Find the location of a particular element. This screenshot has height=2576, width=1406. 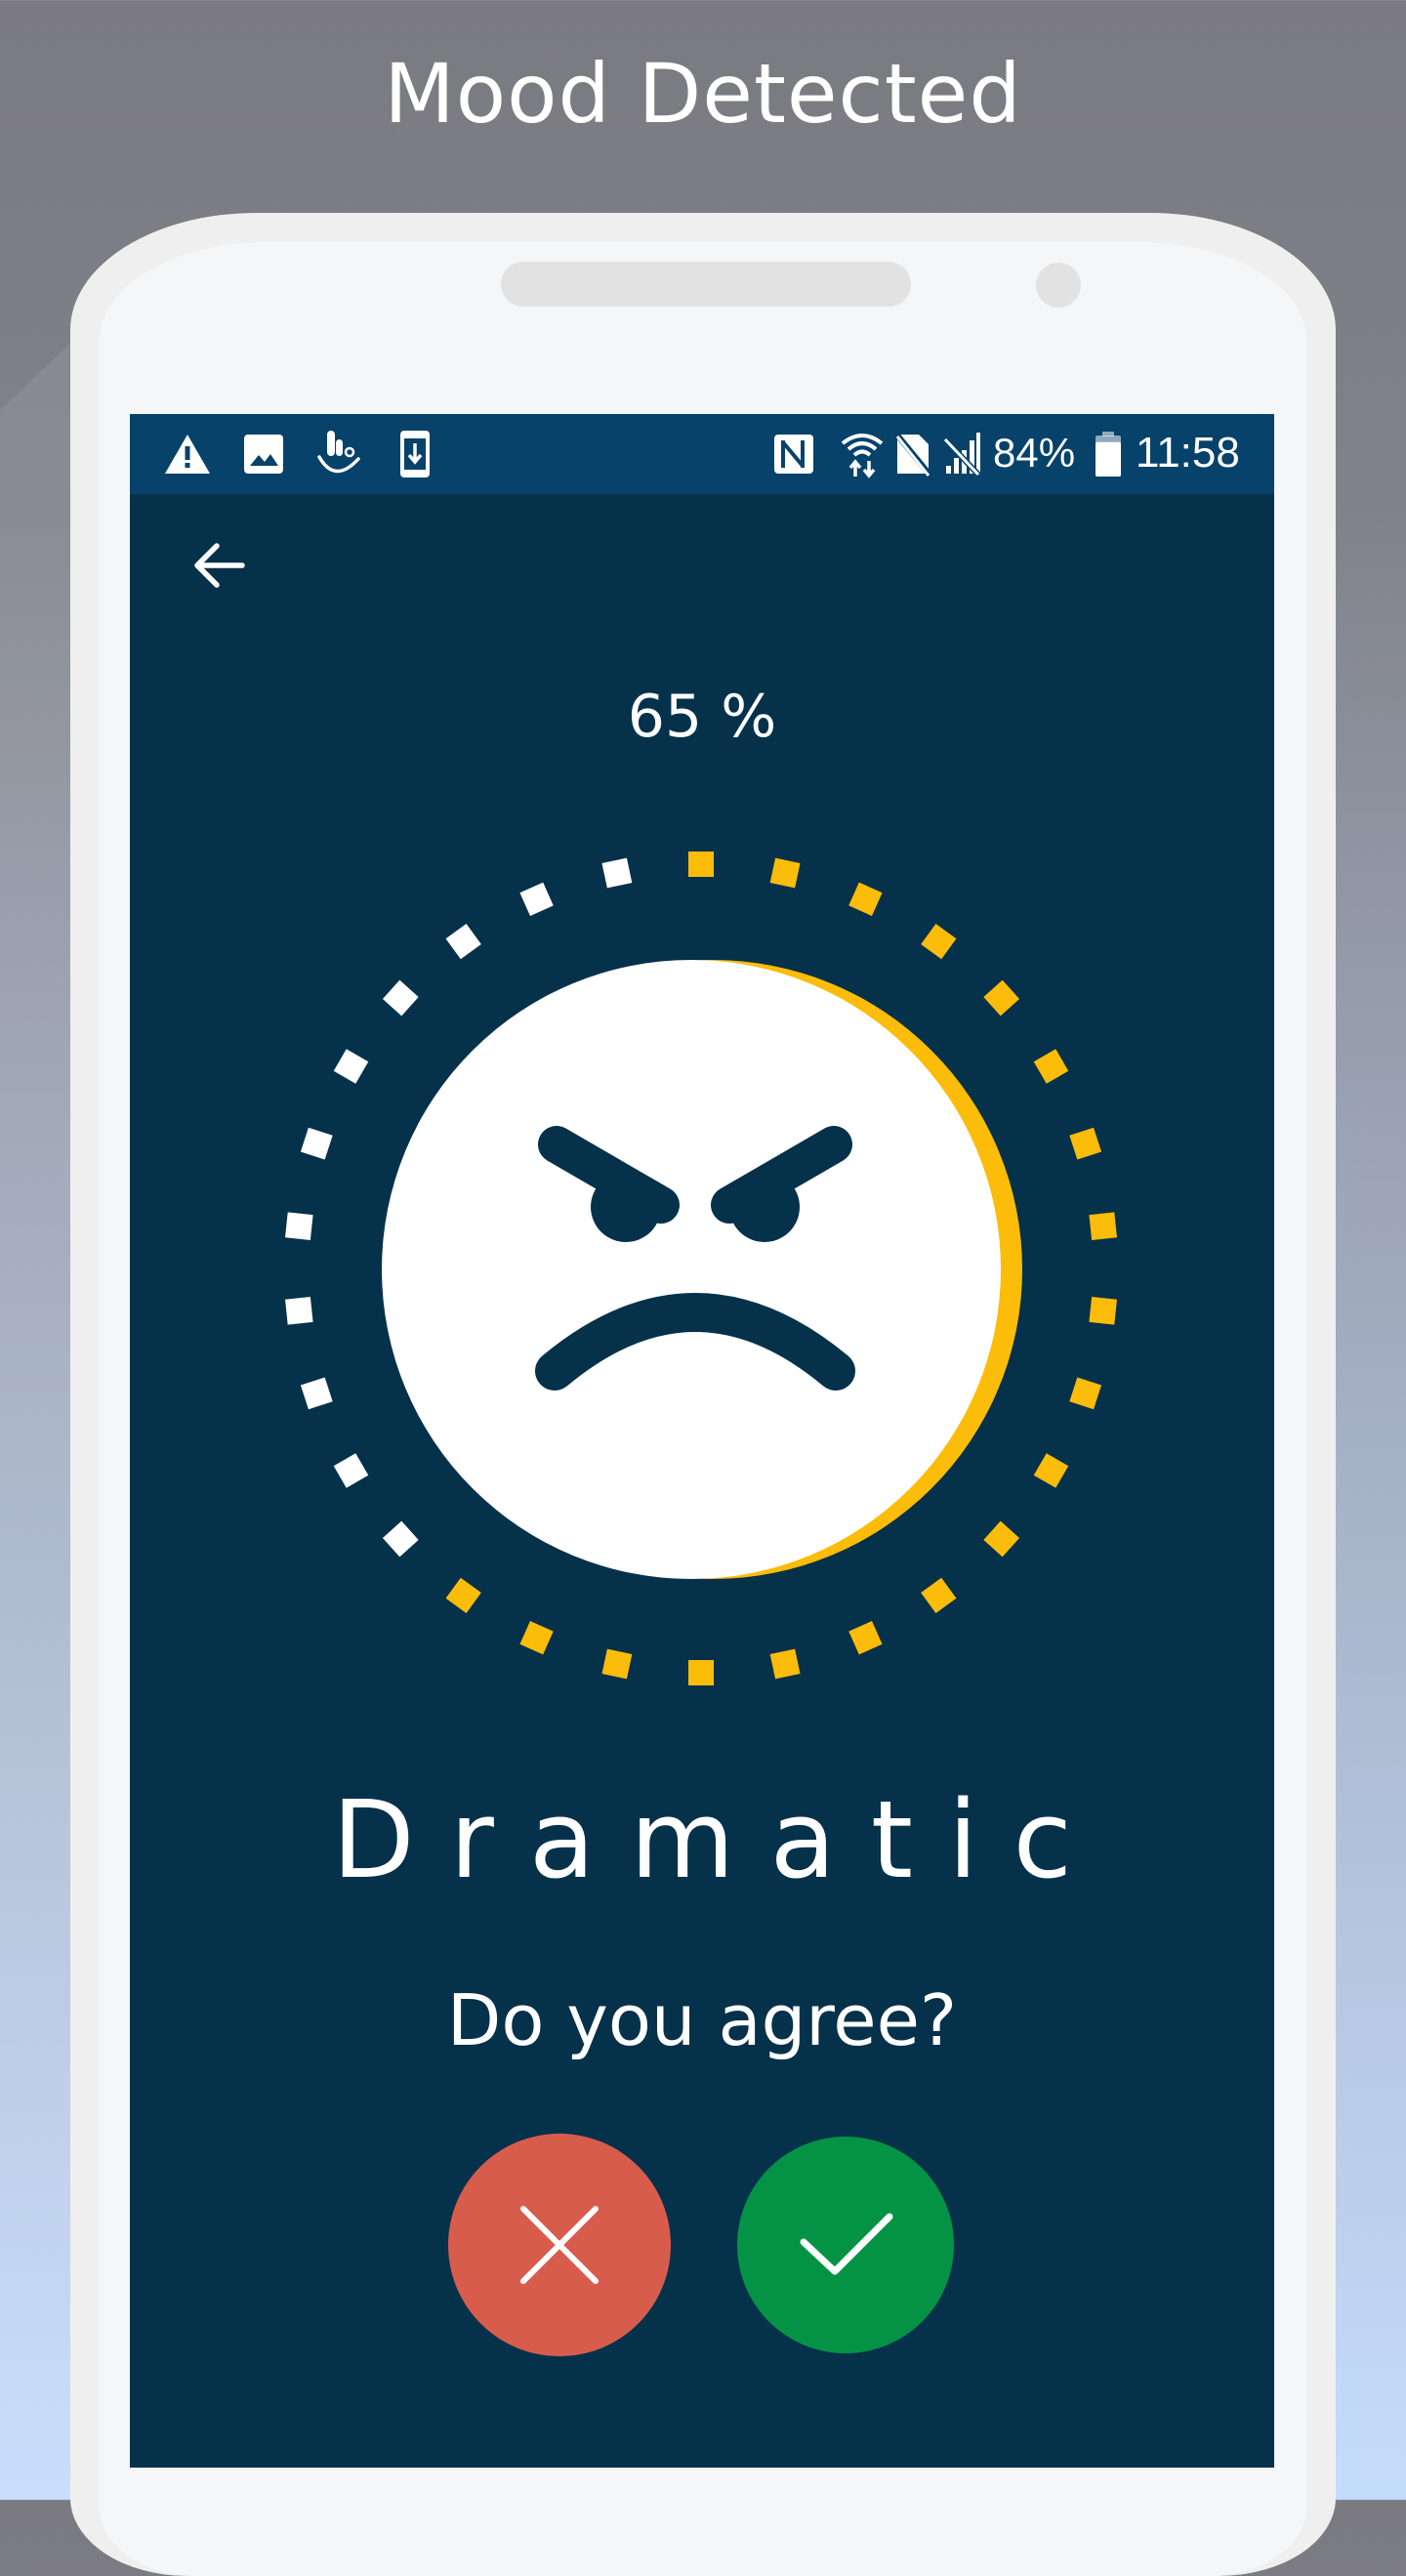

face-shadow is located at coordinates (712, 1269).